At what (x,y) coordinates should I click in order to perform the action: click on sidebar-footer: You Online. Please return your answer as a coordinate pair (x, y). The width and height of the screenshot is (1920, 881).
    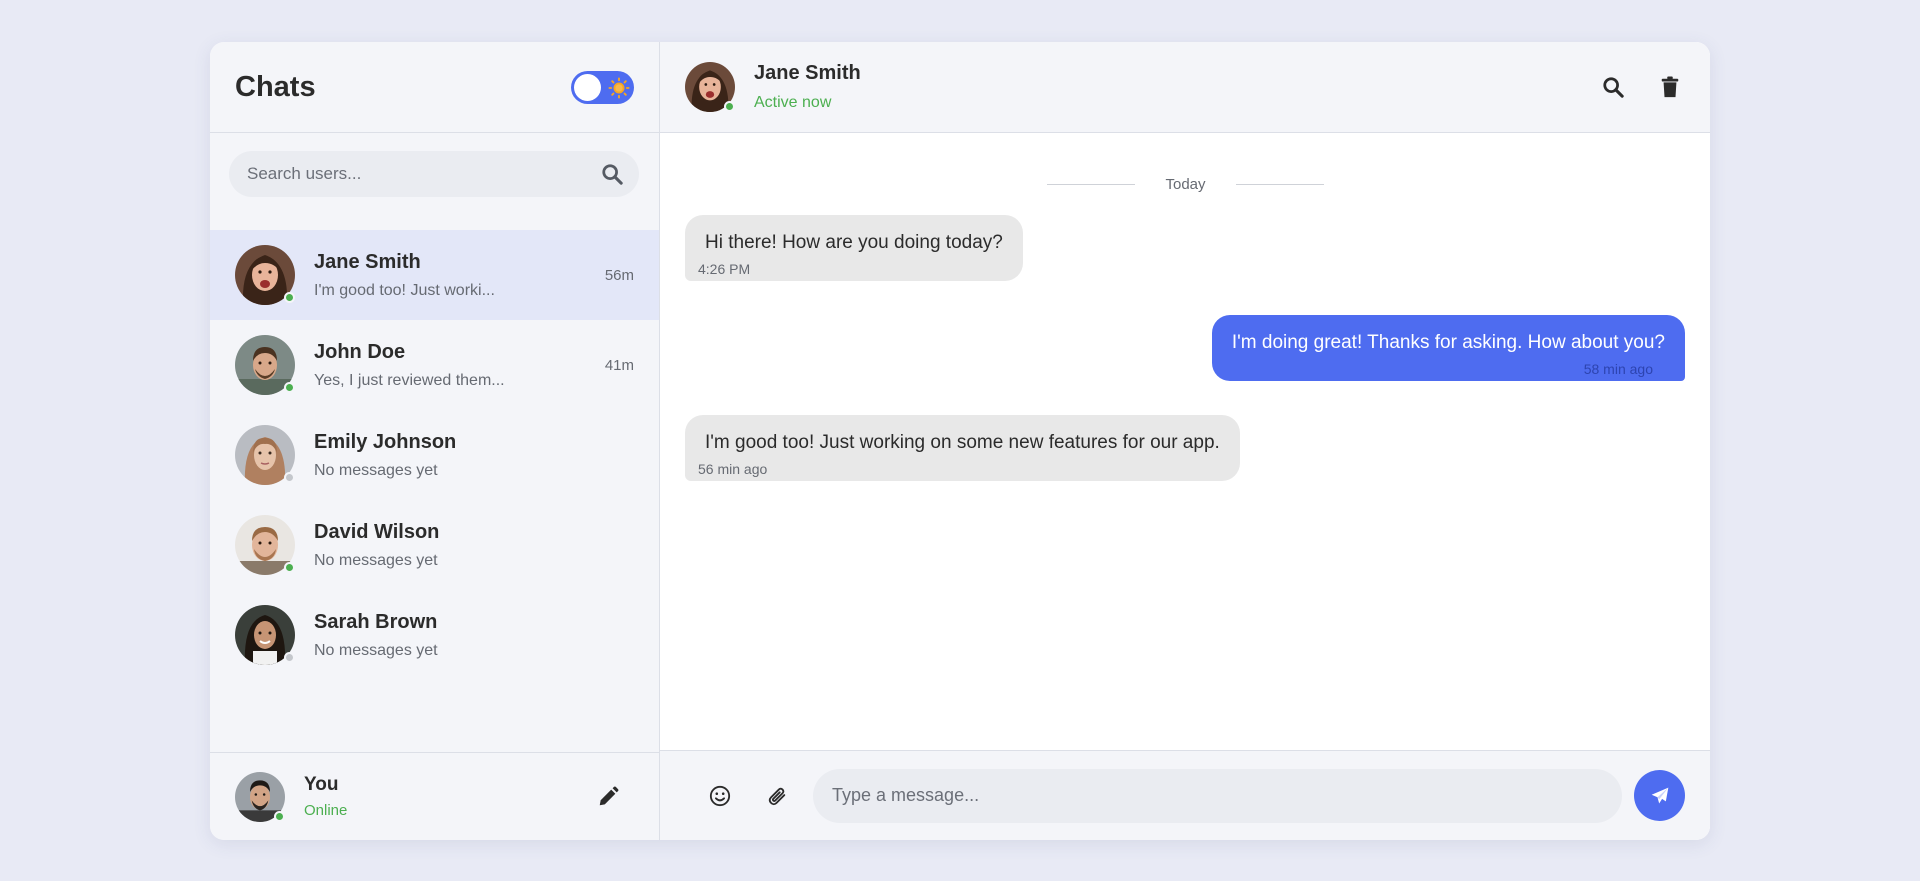
    Looking at the image, I should click on (434, 796).